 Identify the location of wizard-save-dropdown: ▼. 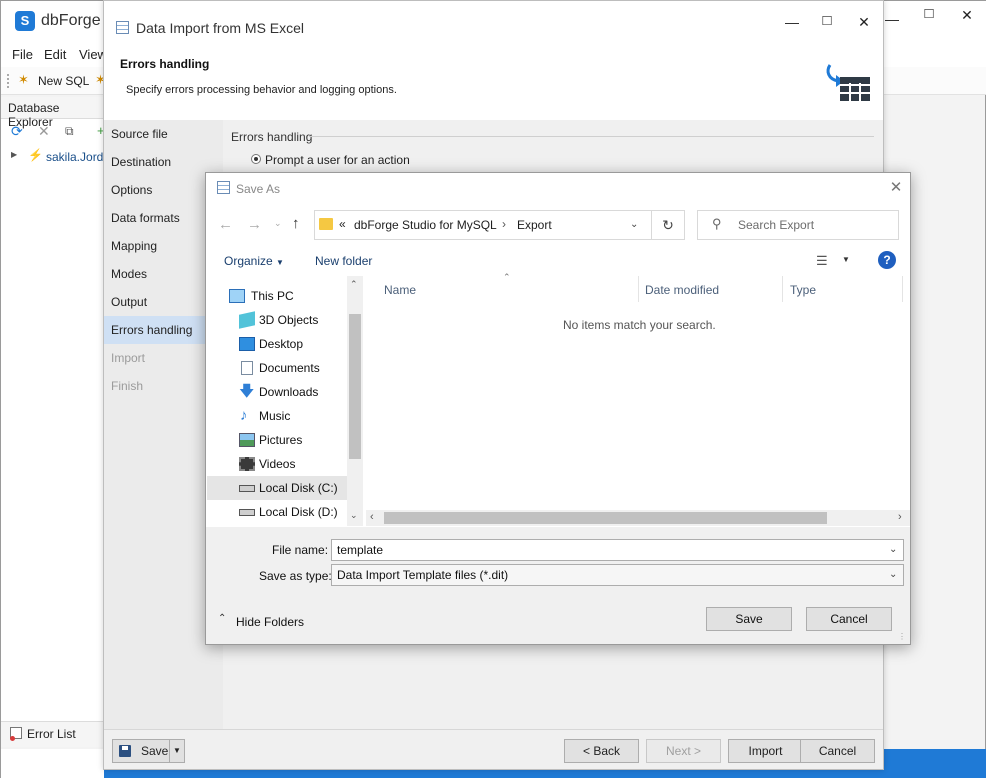
(177, 751).